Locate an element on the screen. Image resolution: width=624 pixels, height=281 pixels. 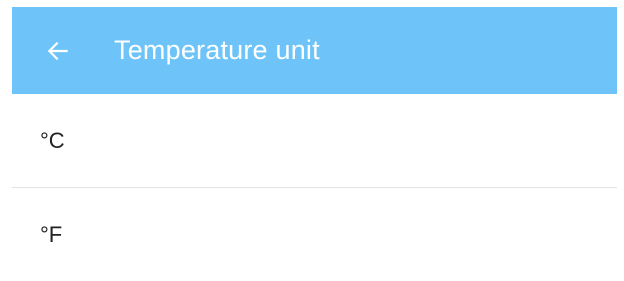
arrow-left-icon is located at coordinates (57, 50).